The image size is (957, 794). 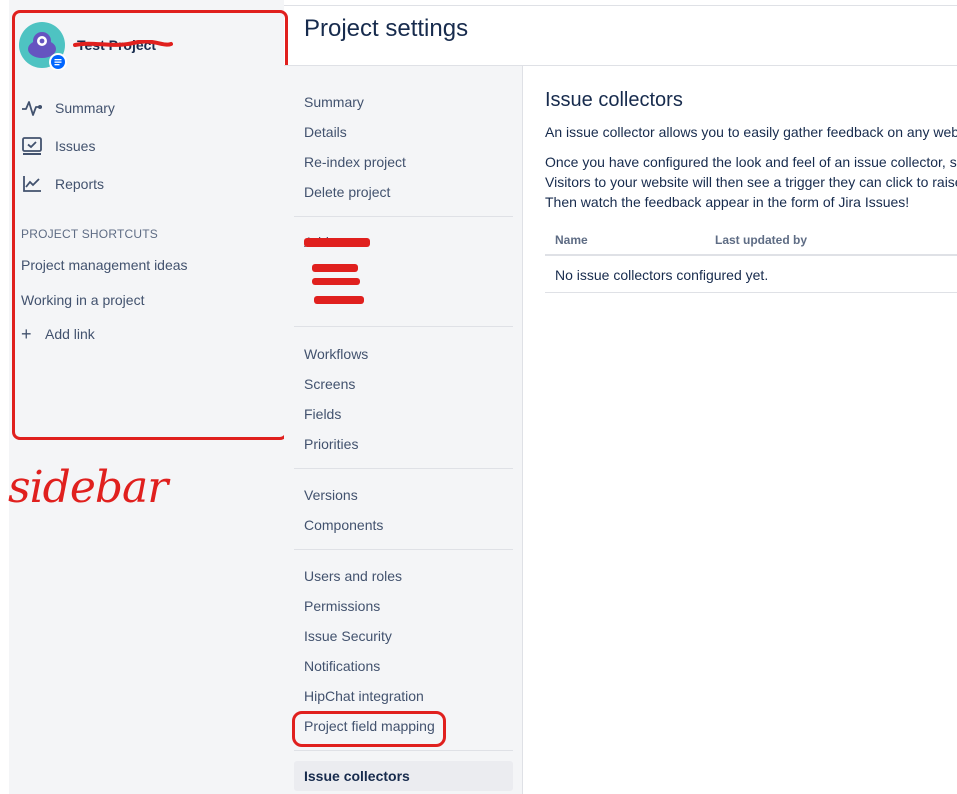 What do you see at coordinates (329, 384) in the screenshot?
I see `settings-item-screens: Screens` at bounding box center [329, 384].